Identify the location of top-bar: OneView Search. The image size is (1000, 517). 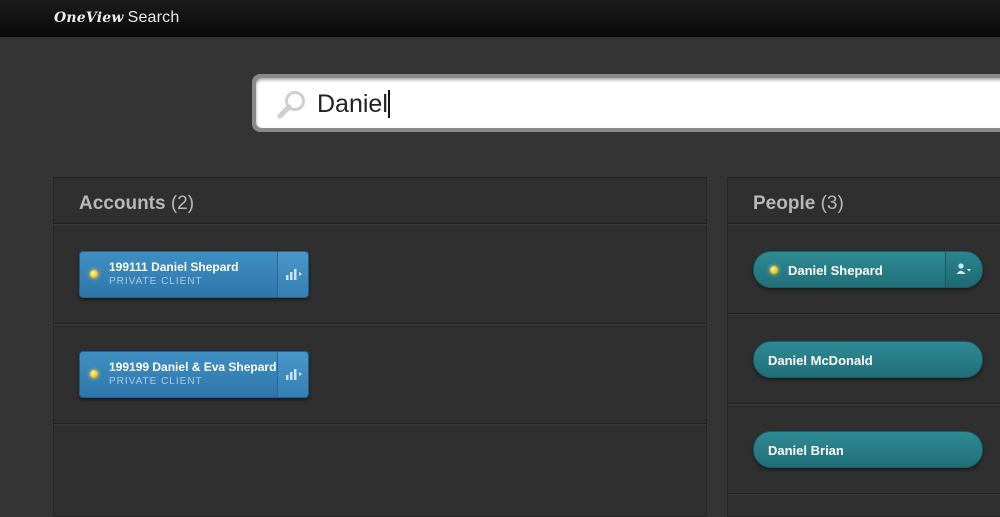
(500, 18).